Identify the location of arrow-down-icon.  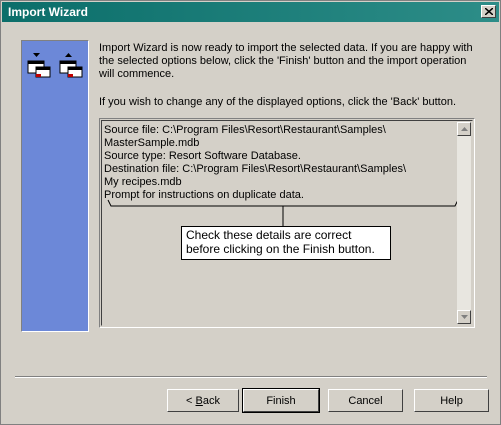
(464, 317).